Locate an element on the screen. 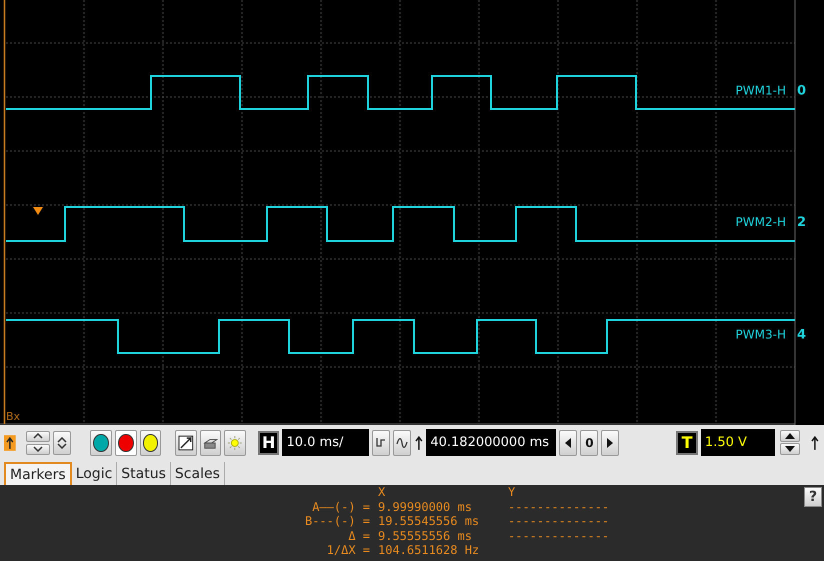 The width and height of the screenshot is (824, 561). tab: Markers is located at coordinates (38, 473).